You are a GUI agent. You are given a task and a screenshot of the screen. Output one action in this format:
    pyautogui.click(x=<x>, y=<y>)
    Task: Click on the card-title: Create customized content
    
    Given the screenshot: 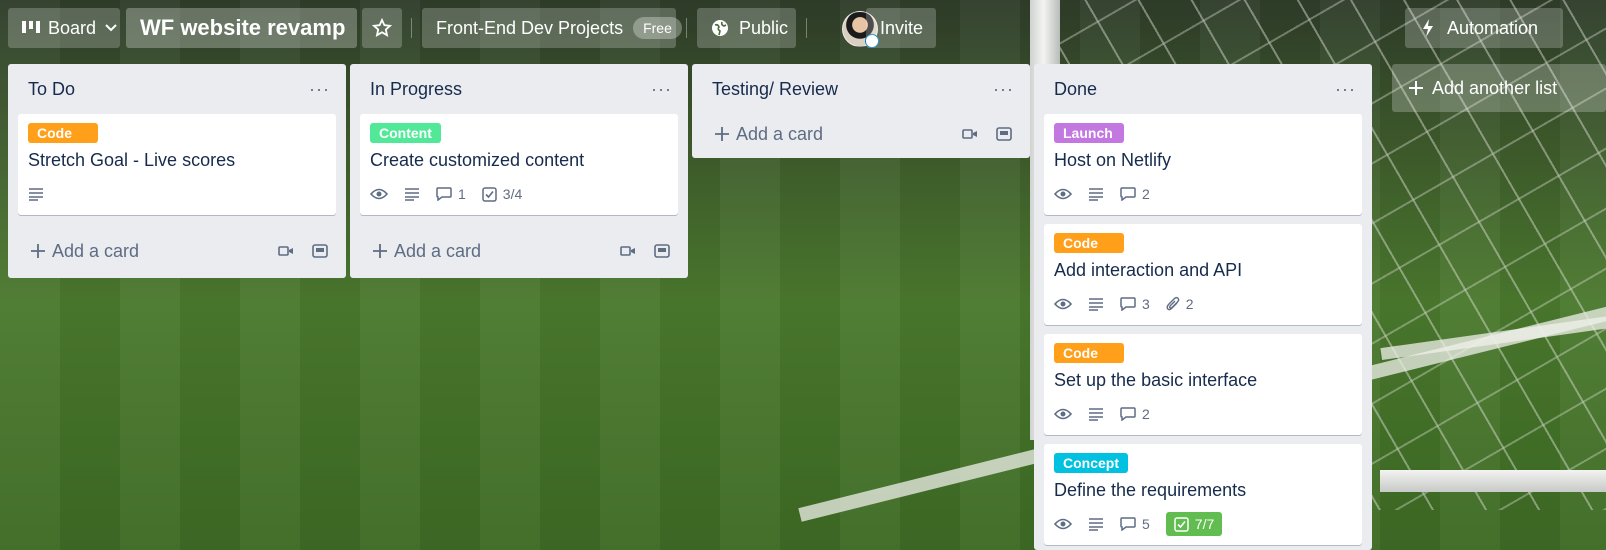 What is the action you would take?
    pyautogui.click(x=477, y=160)
    